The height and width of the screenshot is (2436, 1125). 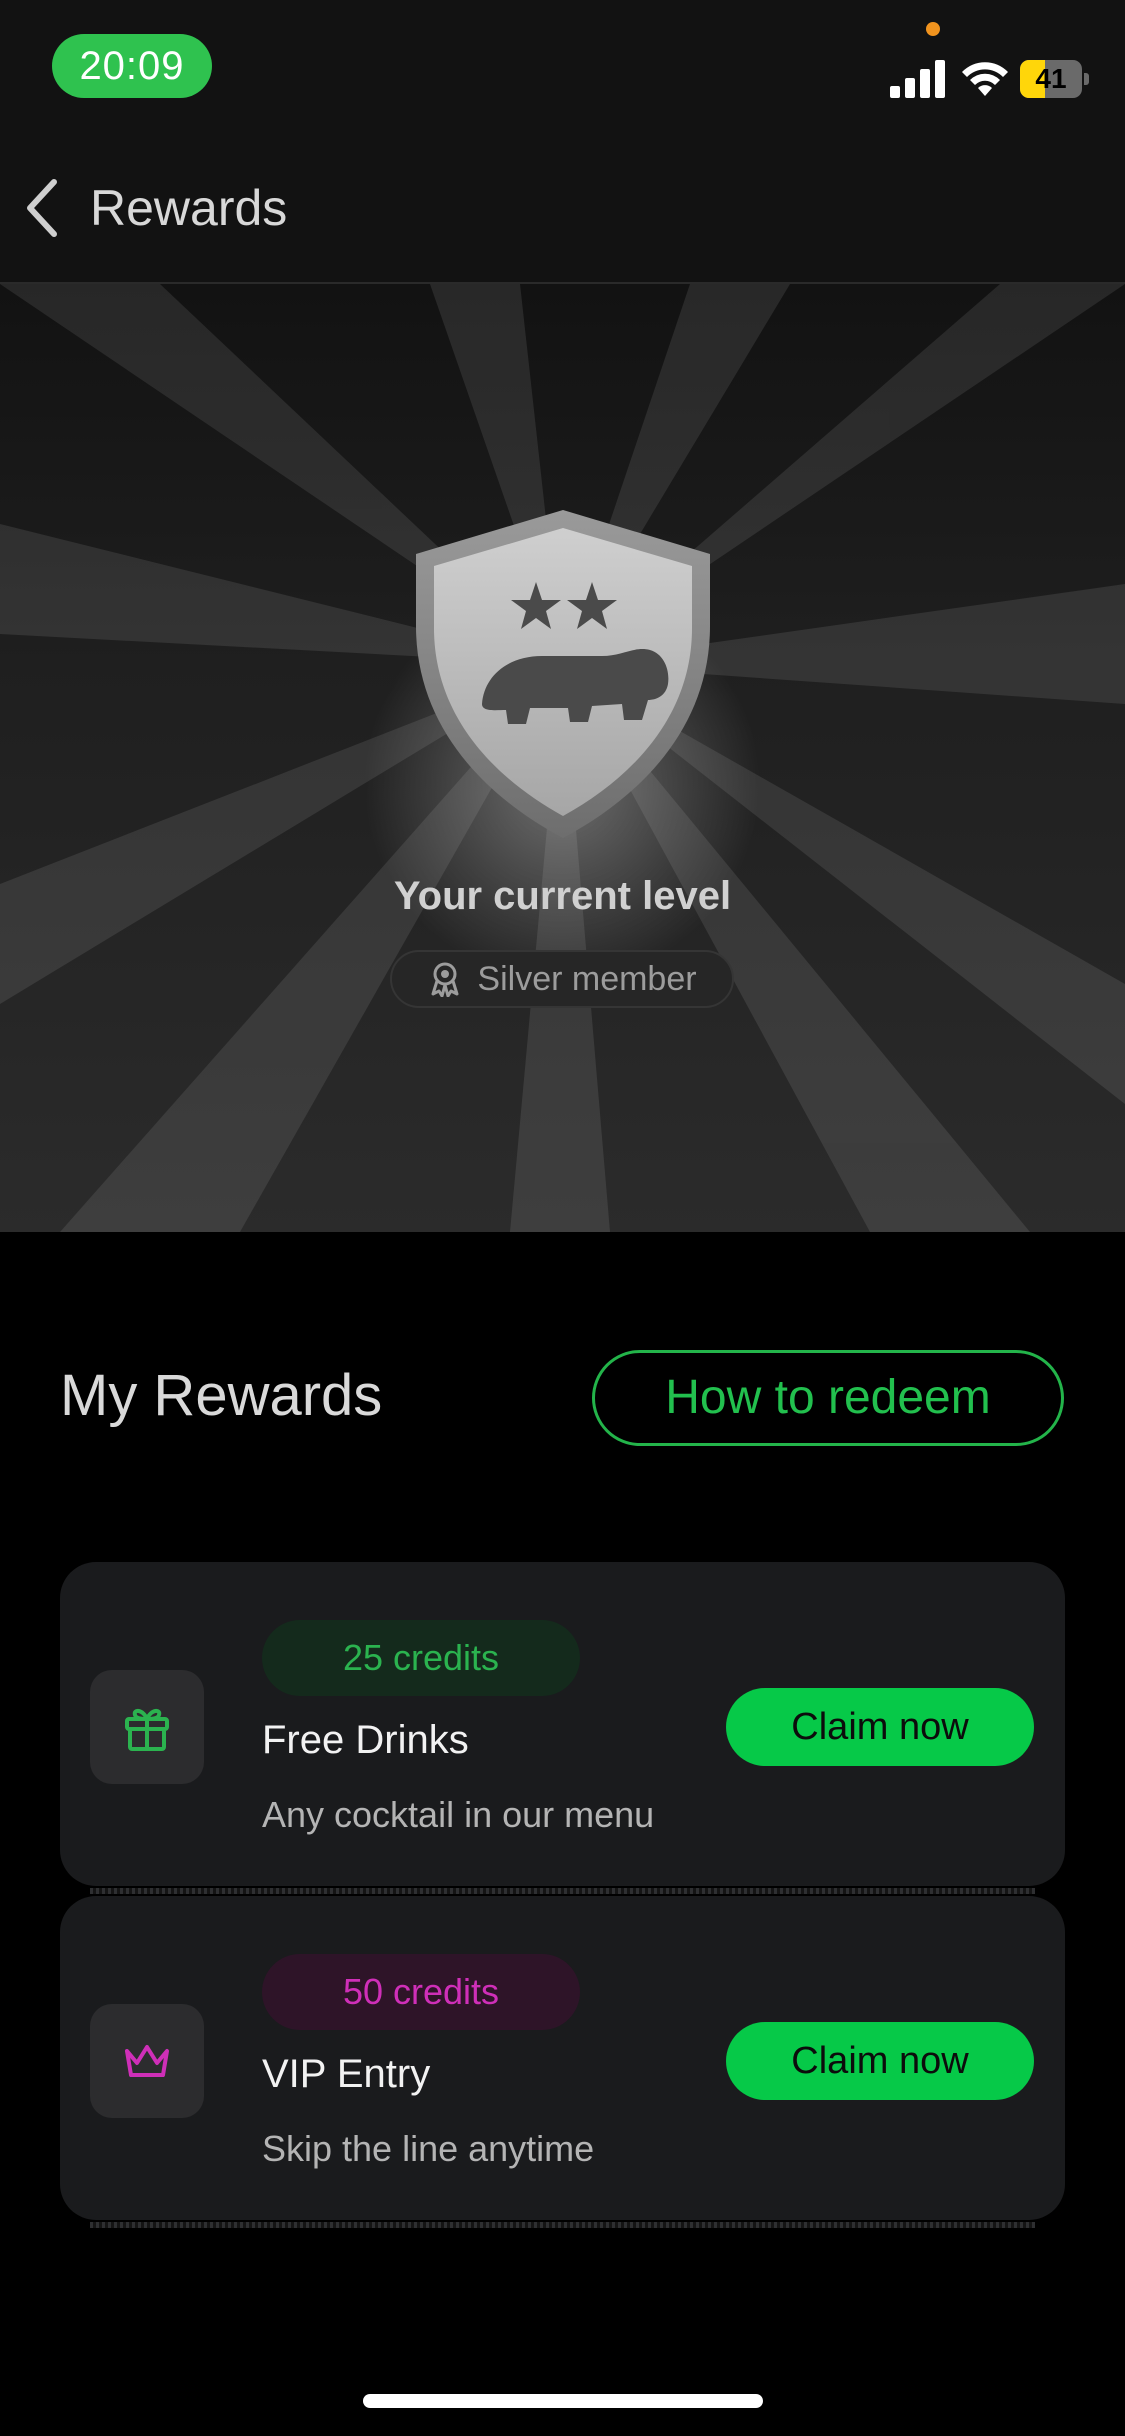 I want to click on award-icon, so click(x=445, y=979).